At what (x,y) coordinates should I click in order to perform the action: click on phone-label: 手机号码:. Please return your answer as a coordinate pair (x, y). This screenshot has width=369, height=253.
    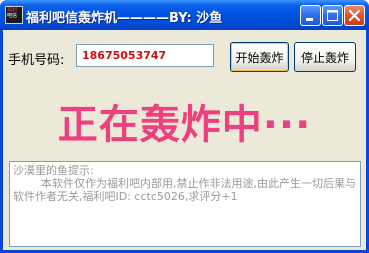
    Looking at the image, I should click on (36, 60).